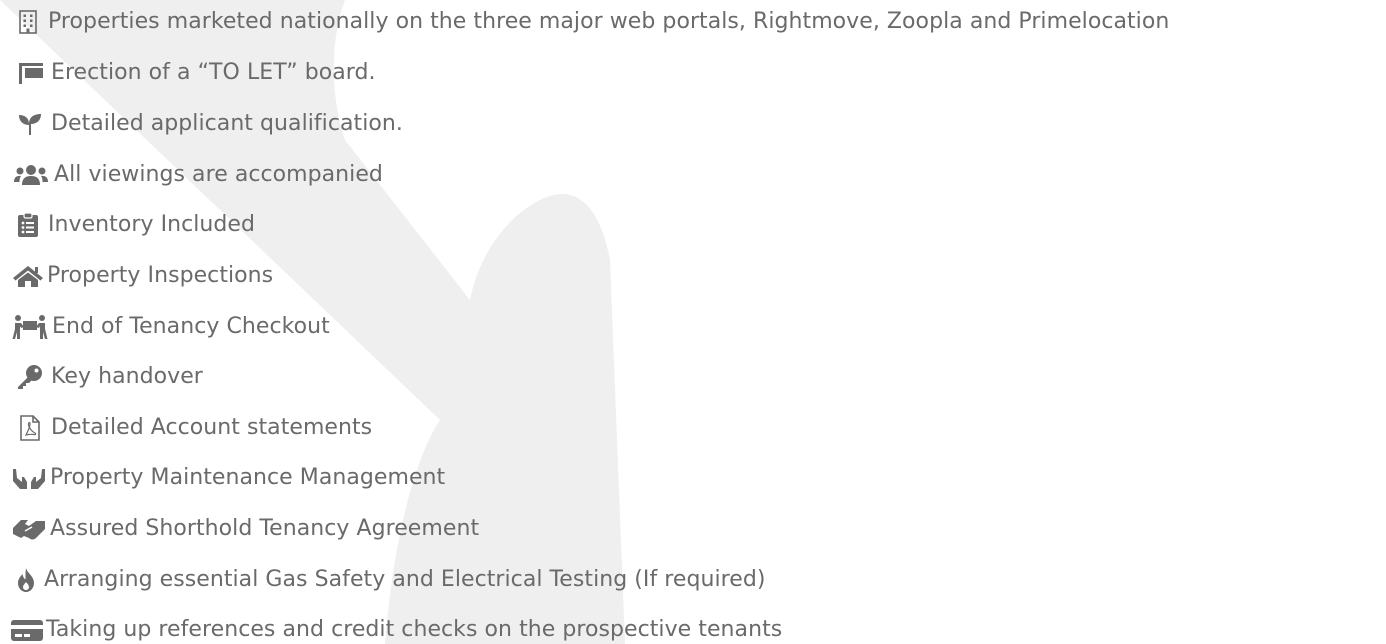  Describe the element at coordinates (212, 427) in the screenshot. I see `feature-label: Detailed Account statements` at that location.